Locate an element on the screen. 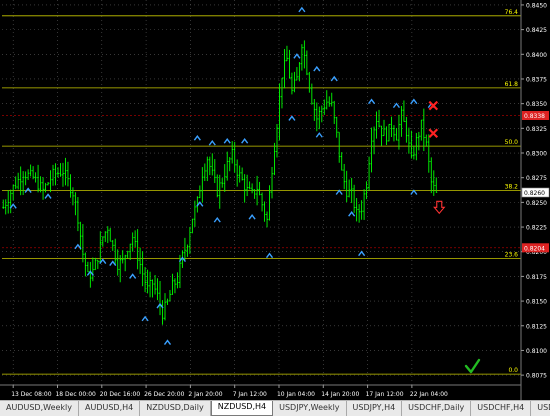  time-tick-label: 7 Jan 12:00 is located at coordinates (250, 394).